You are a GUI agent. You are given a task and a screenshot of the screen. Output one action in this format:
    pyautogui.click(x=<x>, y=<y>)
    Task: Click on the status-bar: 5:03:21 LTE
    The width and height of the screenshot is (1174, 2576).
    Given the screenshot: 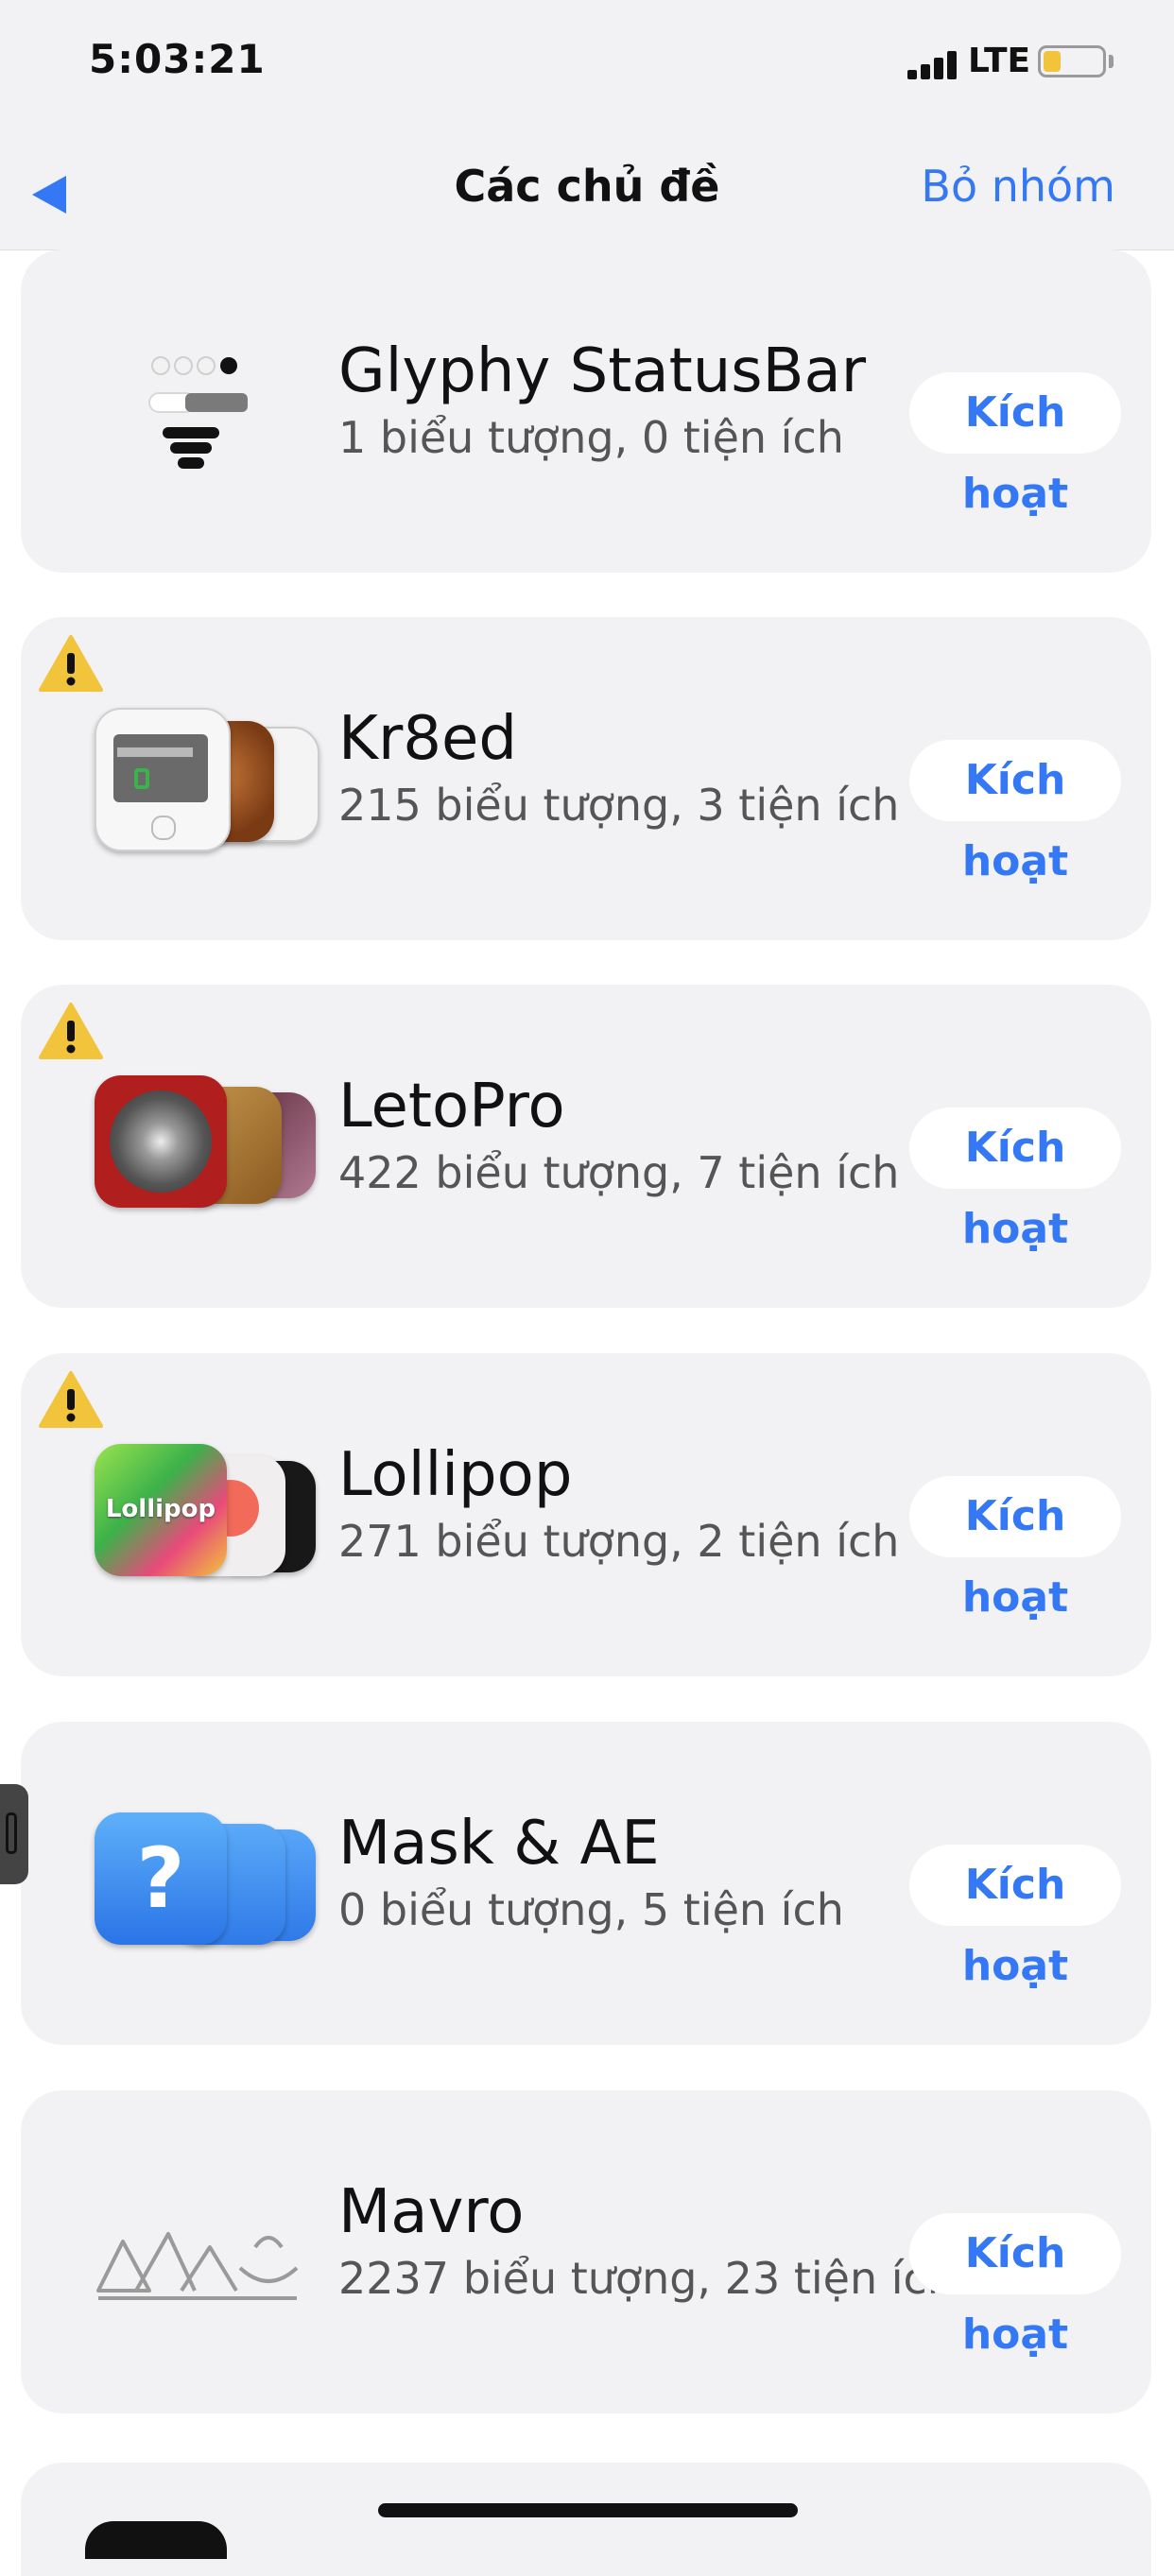 What is the action you would take?
    pyautogui.click(x=587, y=66)
    